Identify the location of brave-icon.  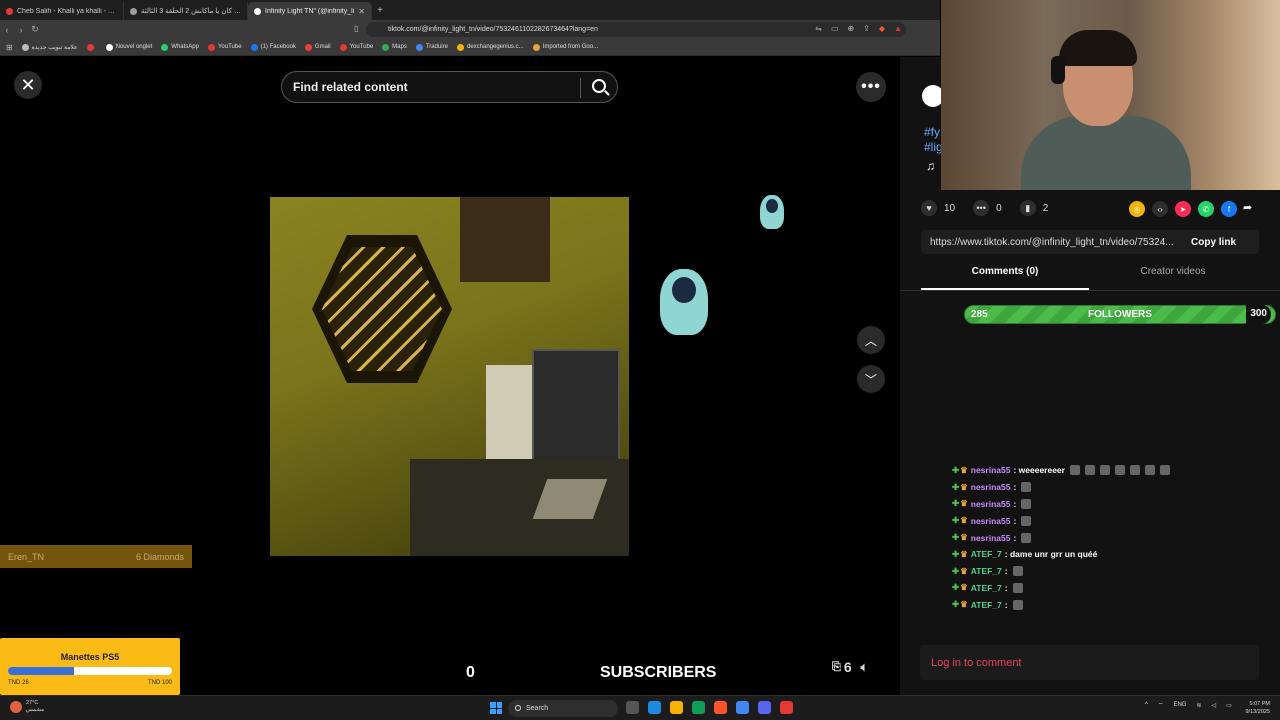
(720, 707).